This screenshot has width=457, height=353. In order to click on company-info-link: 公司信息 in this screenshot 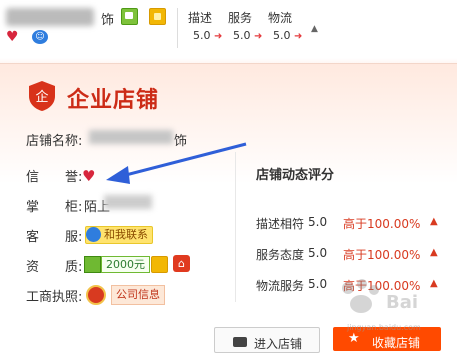, I will do `click(138, 295)`.